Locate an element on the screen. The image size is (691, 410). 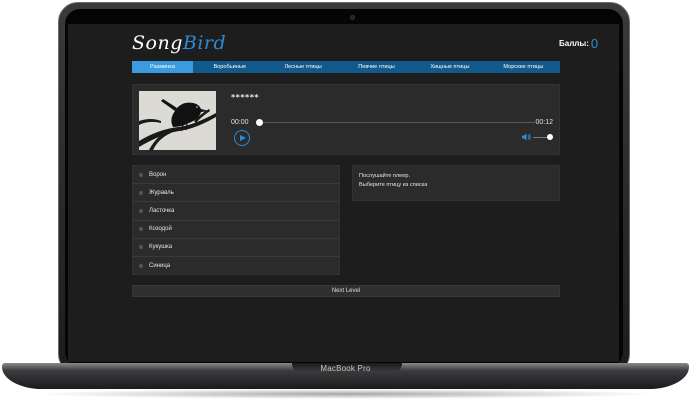
laptop-shadow is located at coordinates (345, 394).